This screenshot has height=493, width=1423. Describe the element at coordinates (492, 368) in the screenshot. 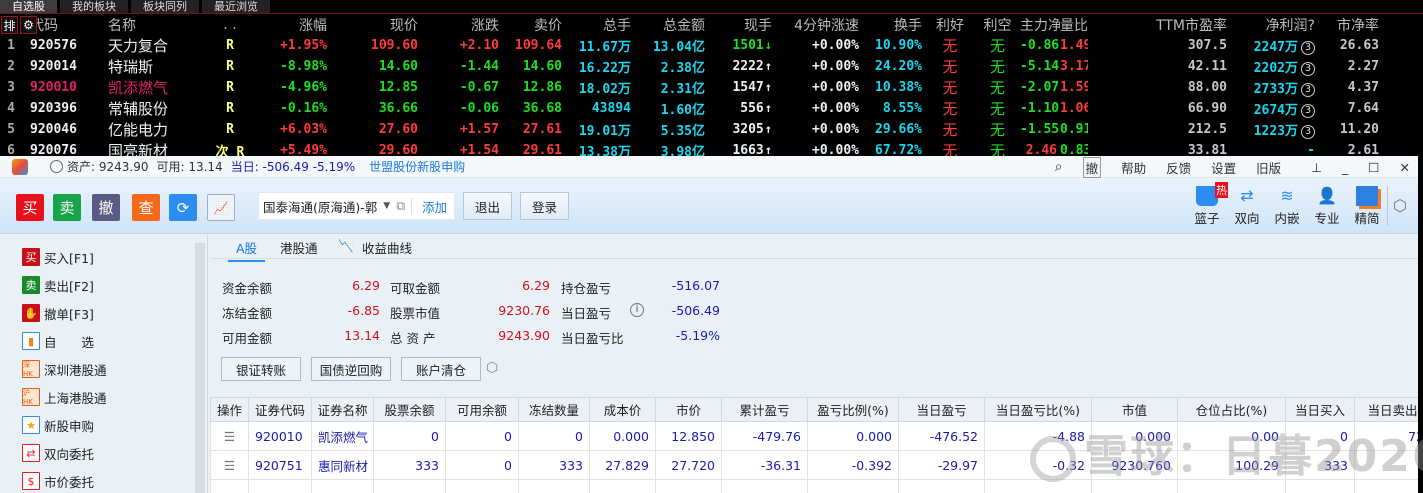

I see `settings-icon: ⬡` at that location.